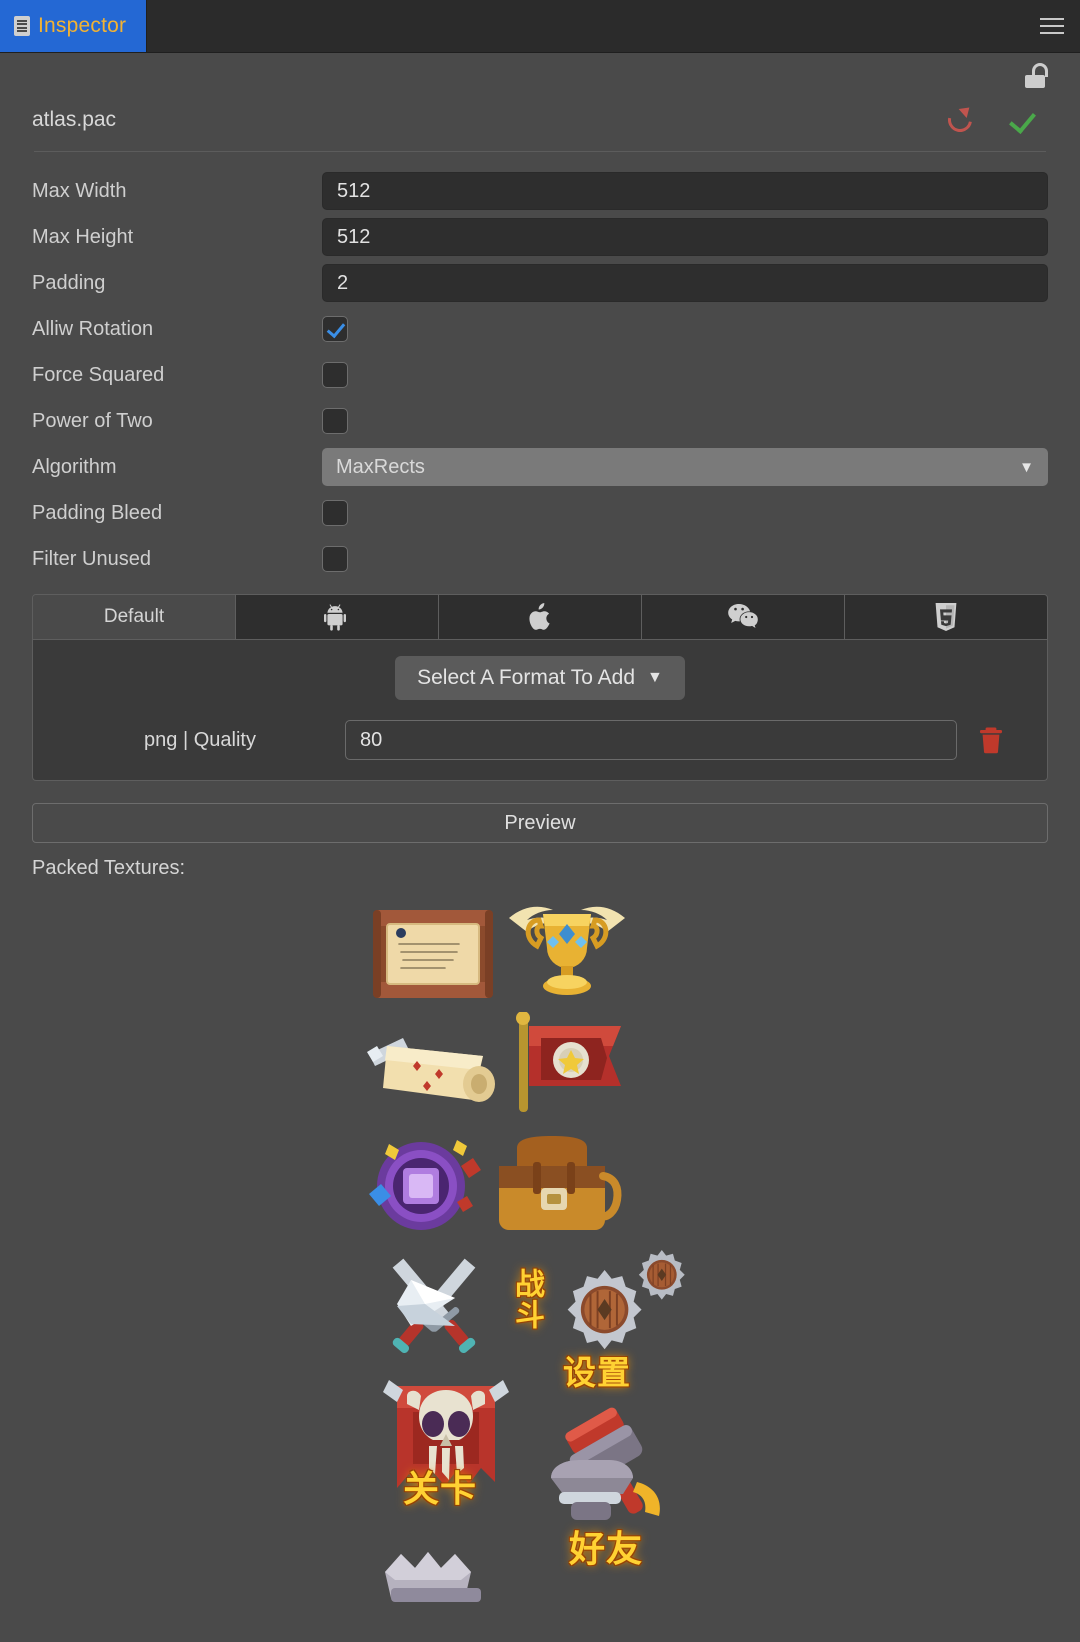 The image size is (1080, 1642). I want to click on label-padding: Padding, so click(69, 282).